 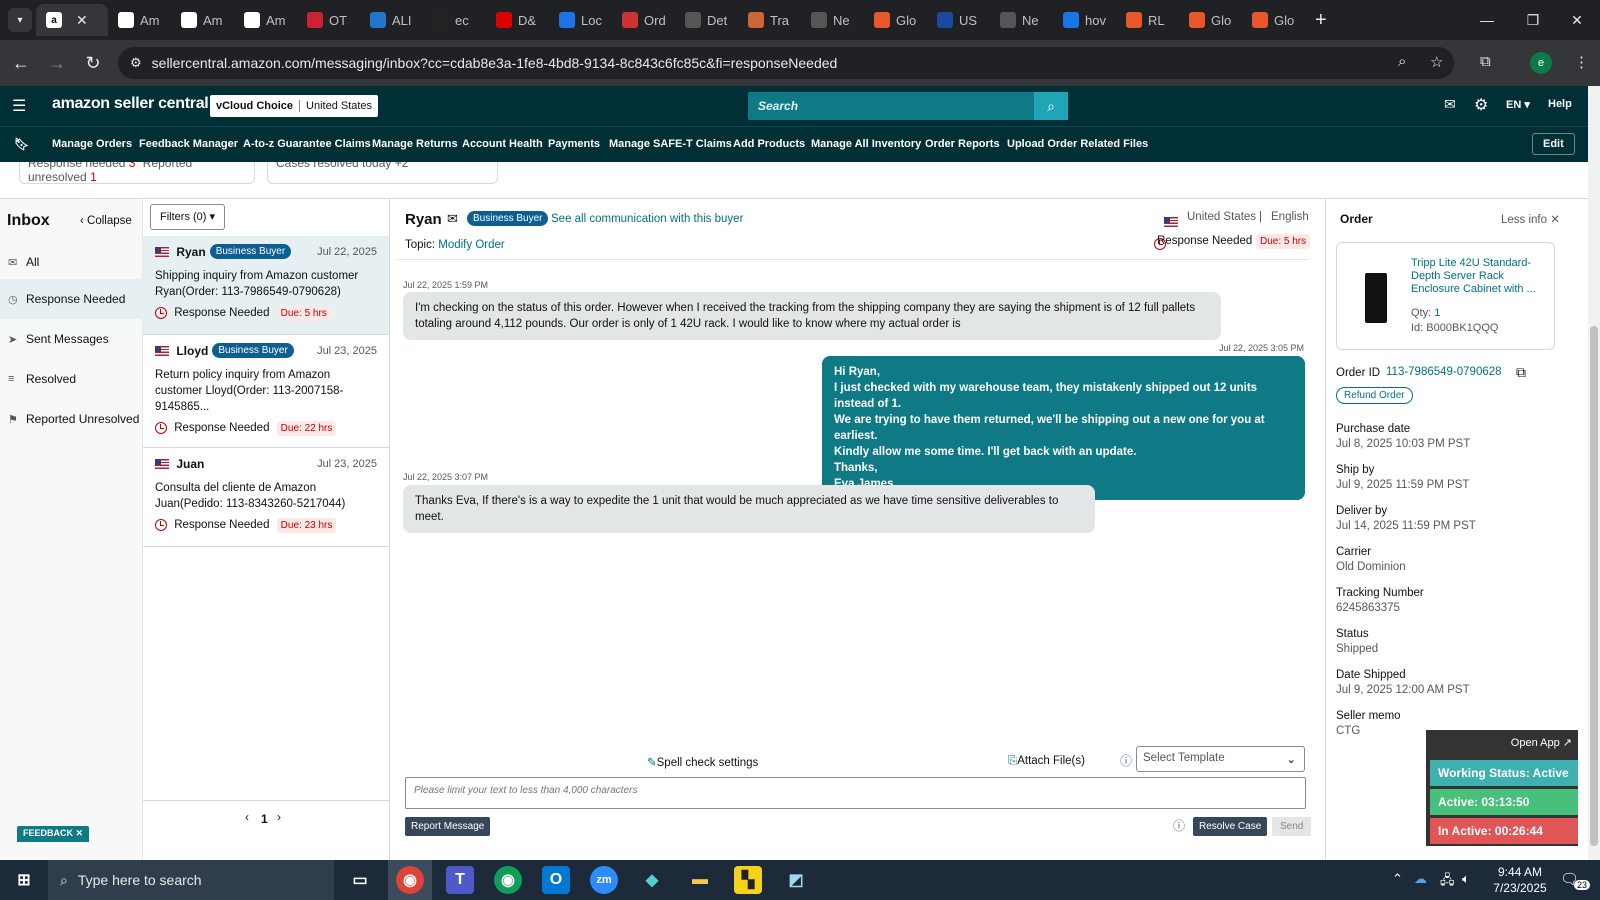 What do you see at coordinates (769, 144) in the screenshot?
I see `nav-item: Add Products` at bounding box center [769, 144].